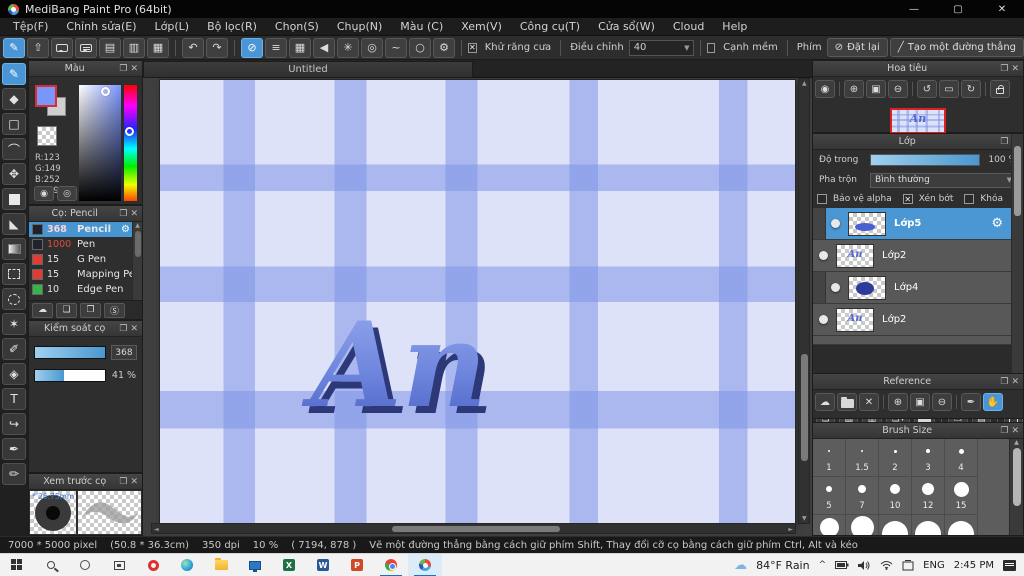 The height and width of the screenshot is (576, 1024). What do you see at coordinates (898, 89) in the screenshot?
I see `zoom-out-button: ⊖` at bounding box center [898, 89].